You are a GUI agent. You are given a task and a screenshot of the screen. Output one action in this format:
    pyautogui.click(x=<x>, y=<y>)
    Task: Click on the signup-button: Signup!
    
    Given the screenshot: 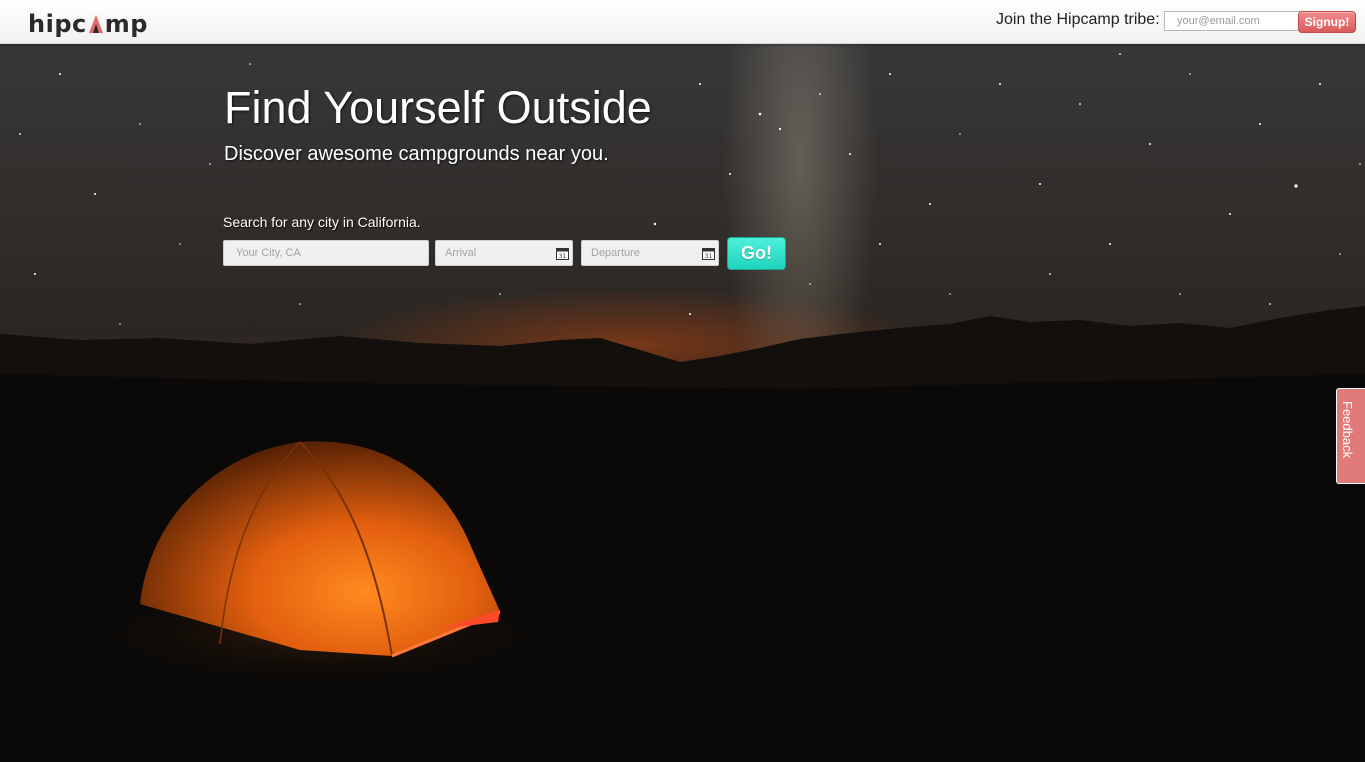 What is the action you would take?
    pyautogui.click(x=1327, y=22)
    